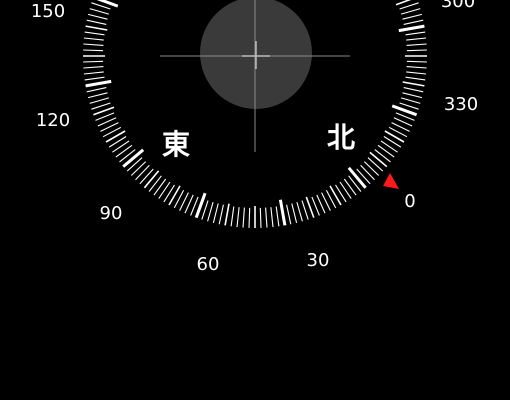 The image size is (510, 400). I want to click on degree-label-0: 0, so click(409, 201).